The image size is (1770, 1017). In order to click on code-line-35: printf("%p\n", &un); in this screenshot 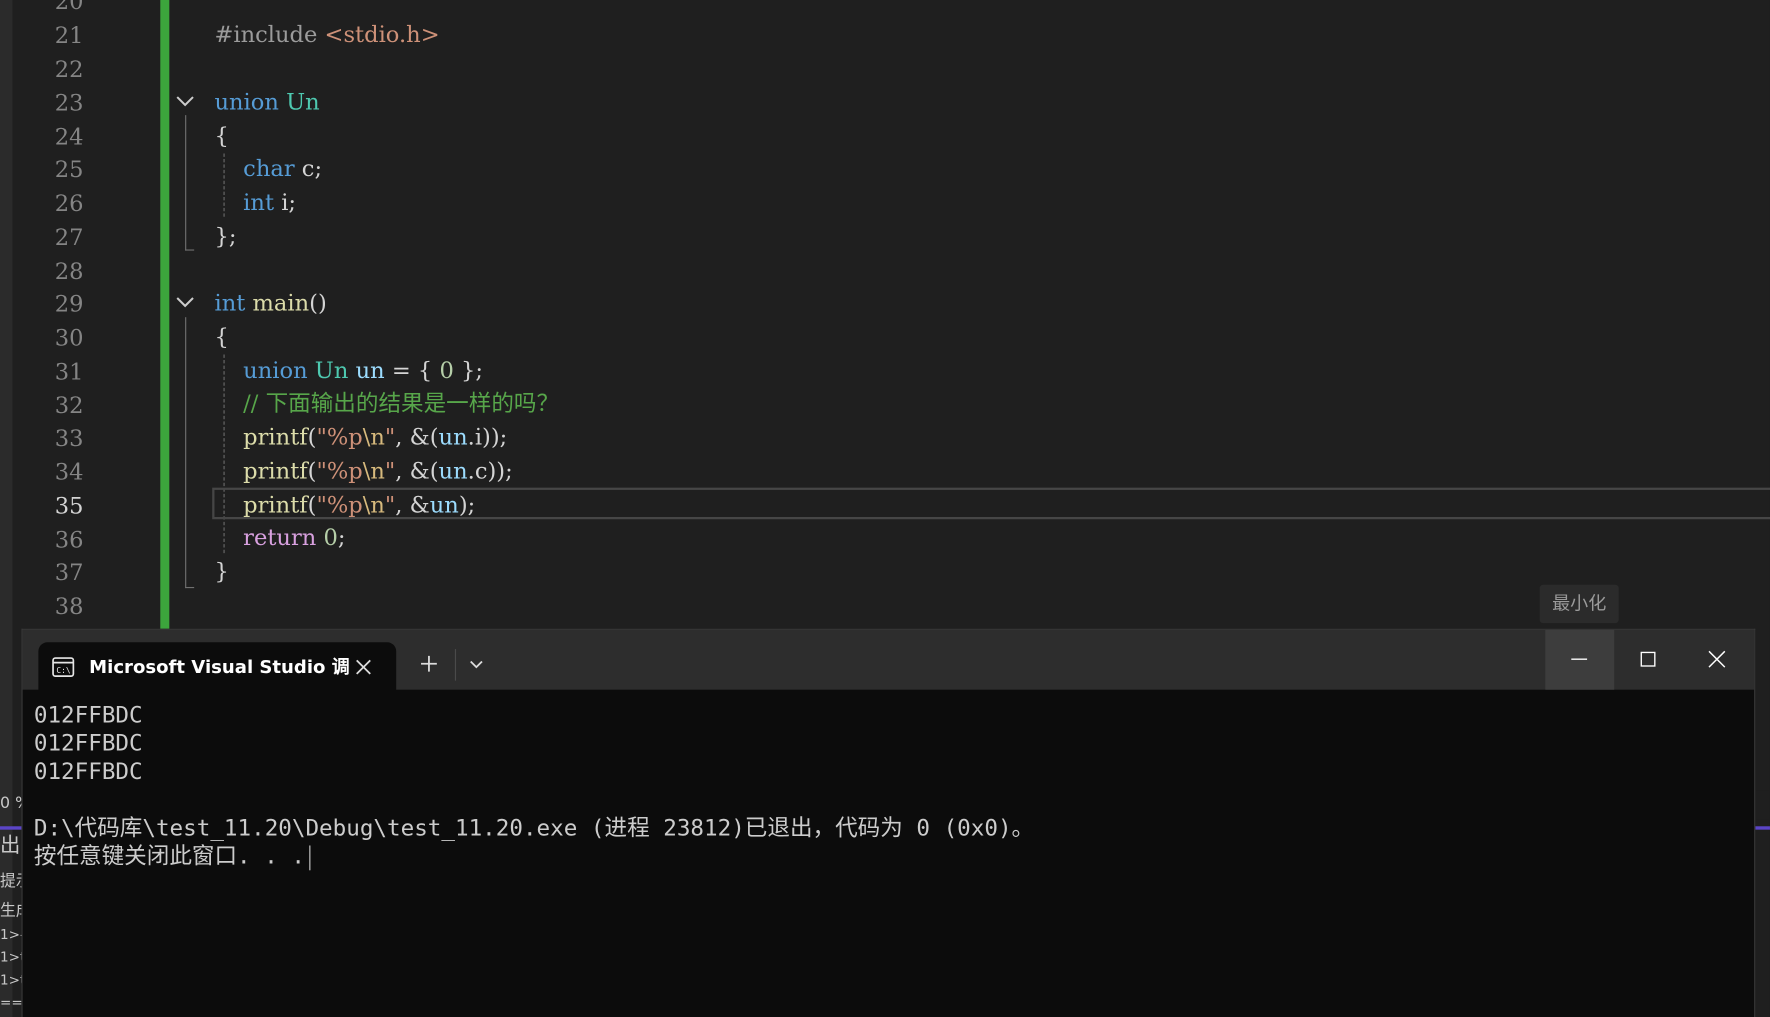, I will do `click(344, 505)`.